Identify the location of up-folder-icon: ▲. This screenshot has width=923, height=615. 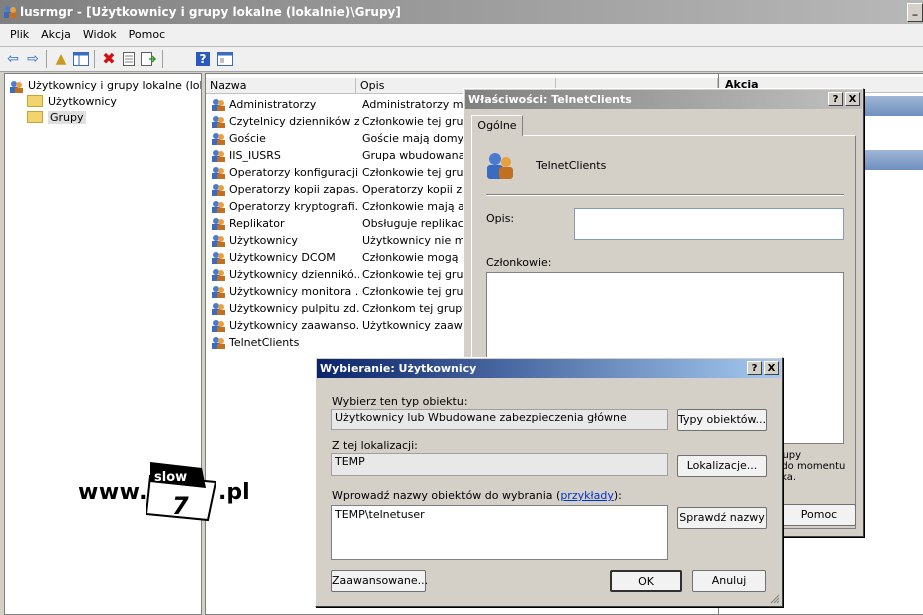
(61, 59).